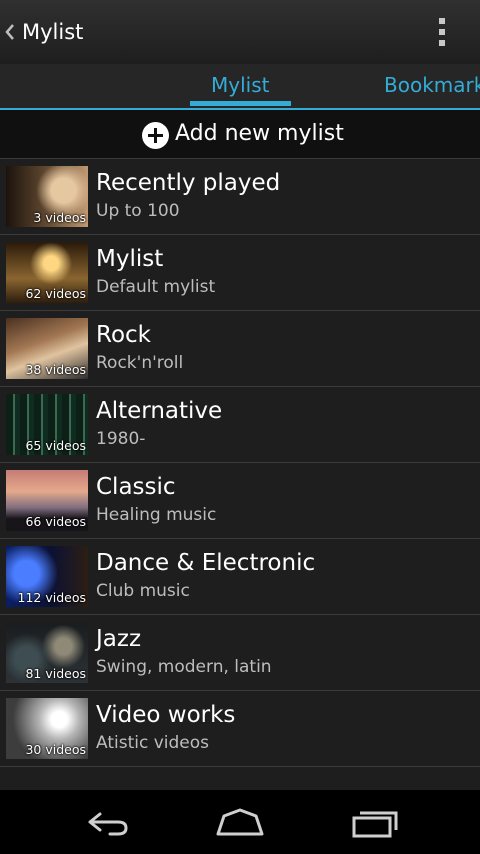 The height and width of the screenshot is (854, 480). Describe the element at coordinates (240, 729) in the screenshot. I see `list-item: 30 videos Video works Atistic videos` at that location.